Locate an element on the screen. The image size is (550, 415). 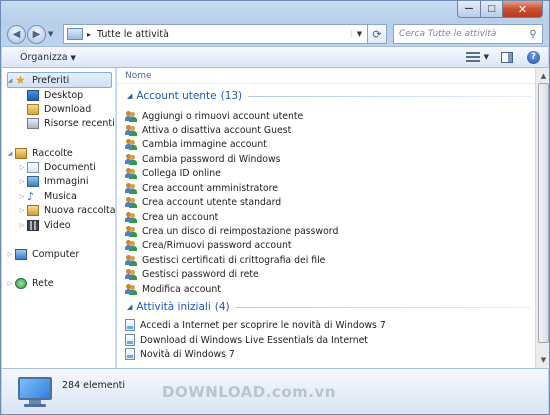
address-dropdown: ▼ is located at coordinates (359, 34).